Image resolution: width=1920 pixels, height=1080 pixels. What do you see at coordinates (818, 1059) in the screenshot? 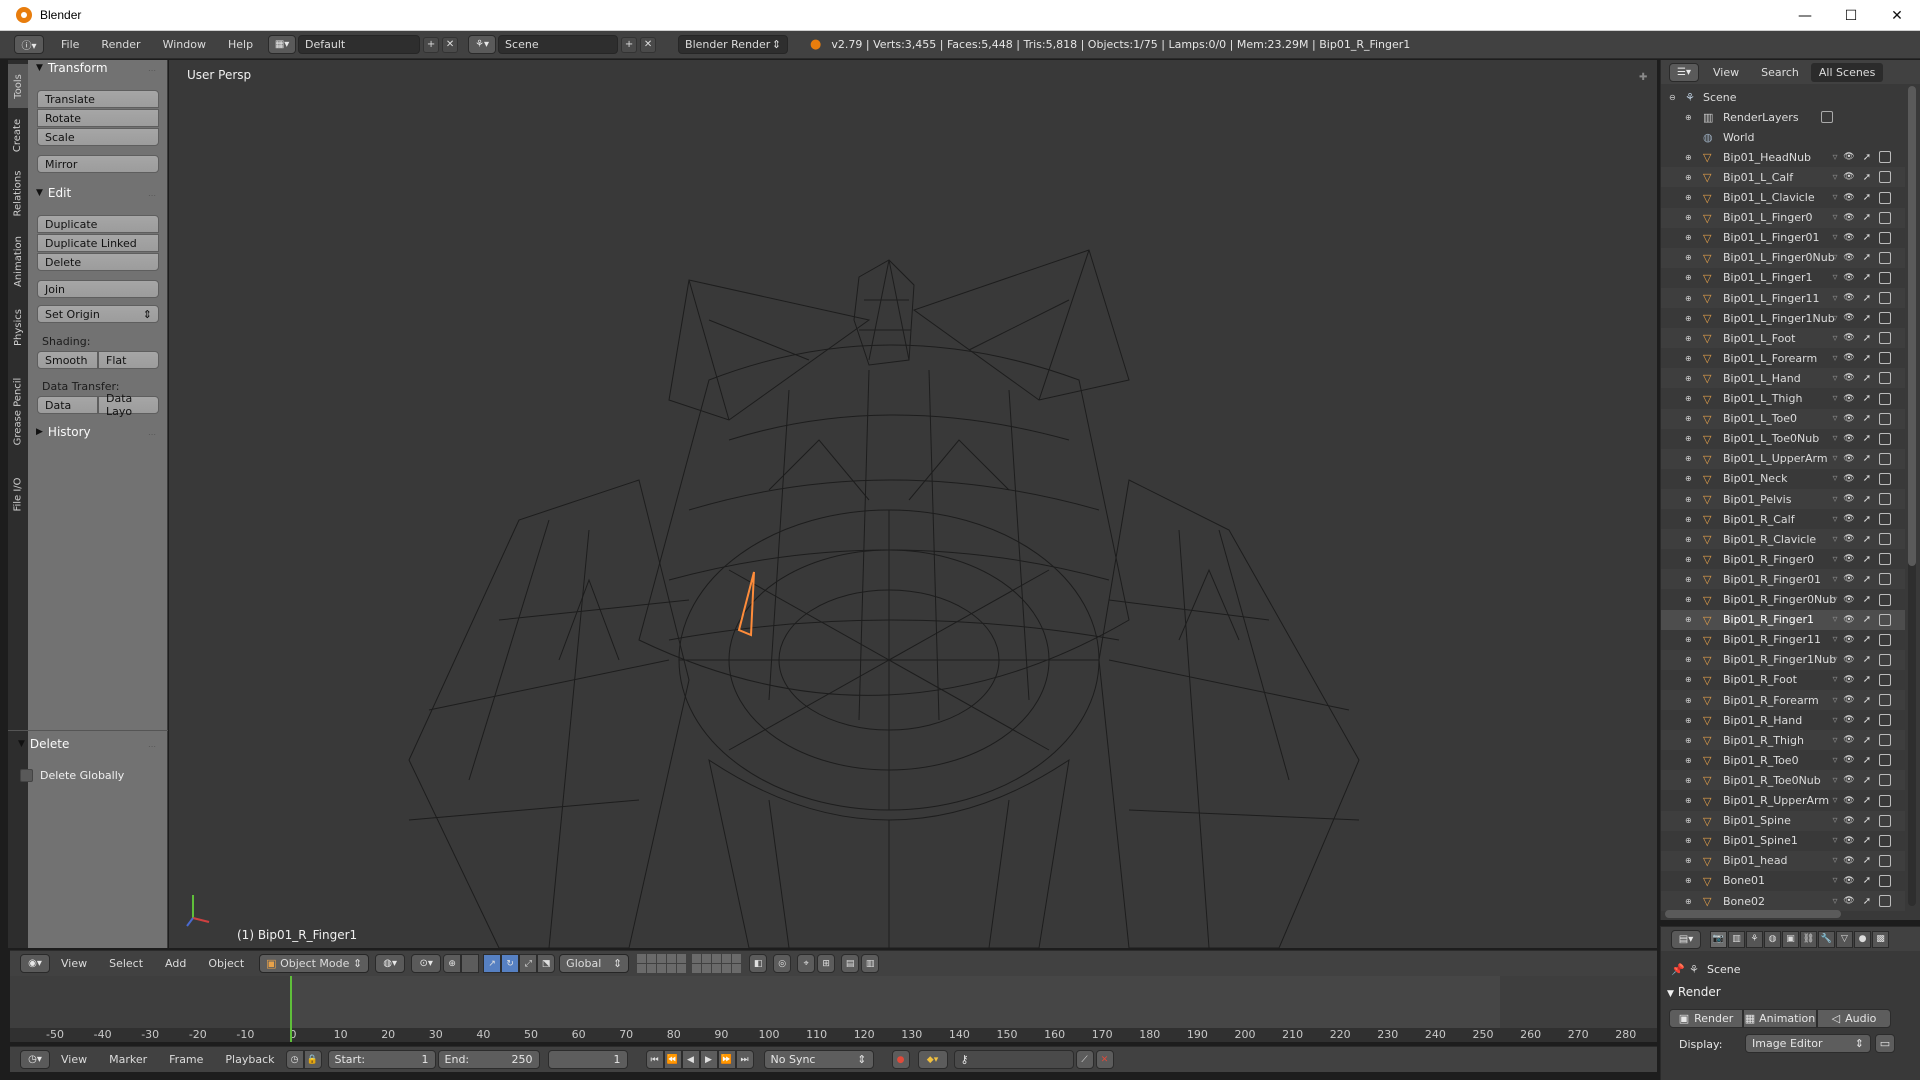
I see `sync-mode-dropdown: No Sync ⇕` at bounding box center [818, 1059].